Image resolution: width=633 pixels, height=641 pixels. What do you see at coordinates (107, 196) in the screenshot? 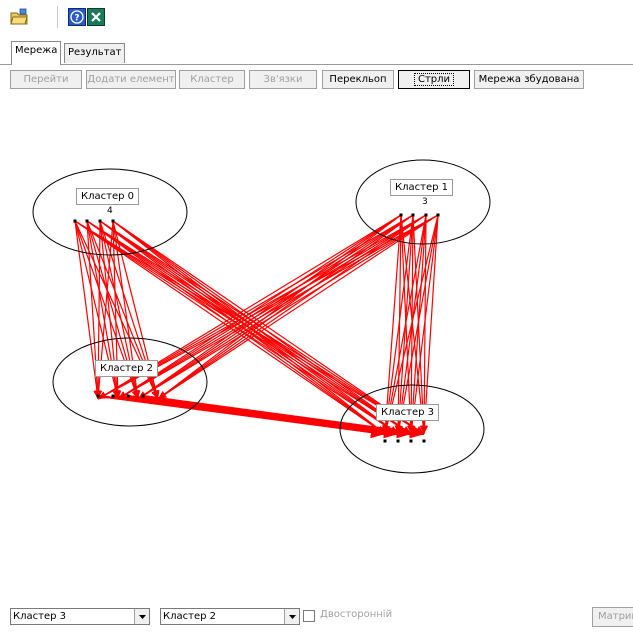
I see `cluster-0-label: Кластер 0` at bounding box center [107, 196].